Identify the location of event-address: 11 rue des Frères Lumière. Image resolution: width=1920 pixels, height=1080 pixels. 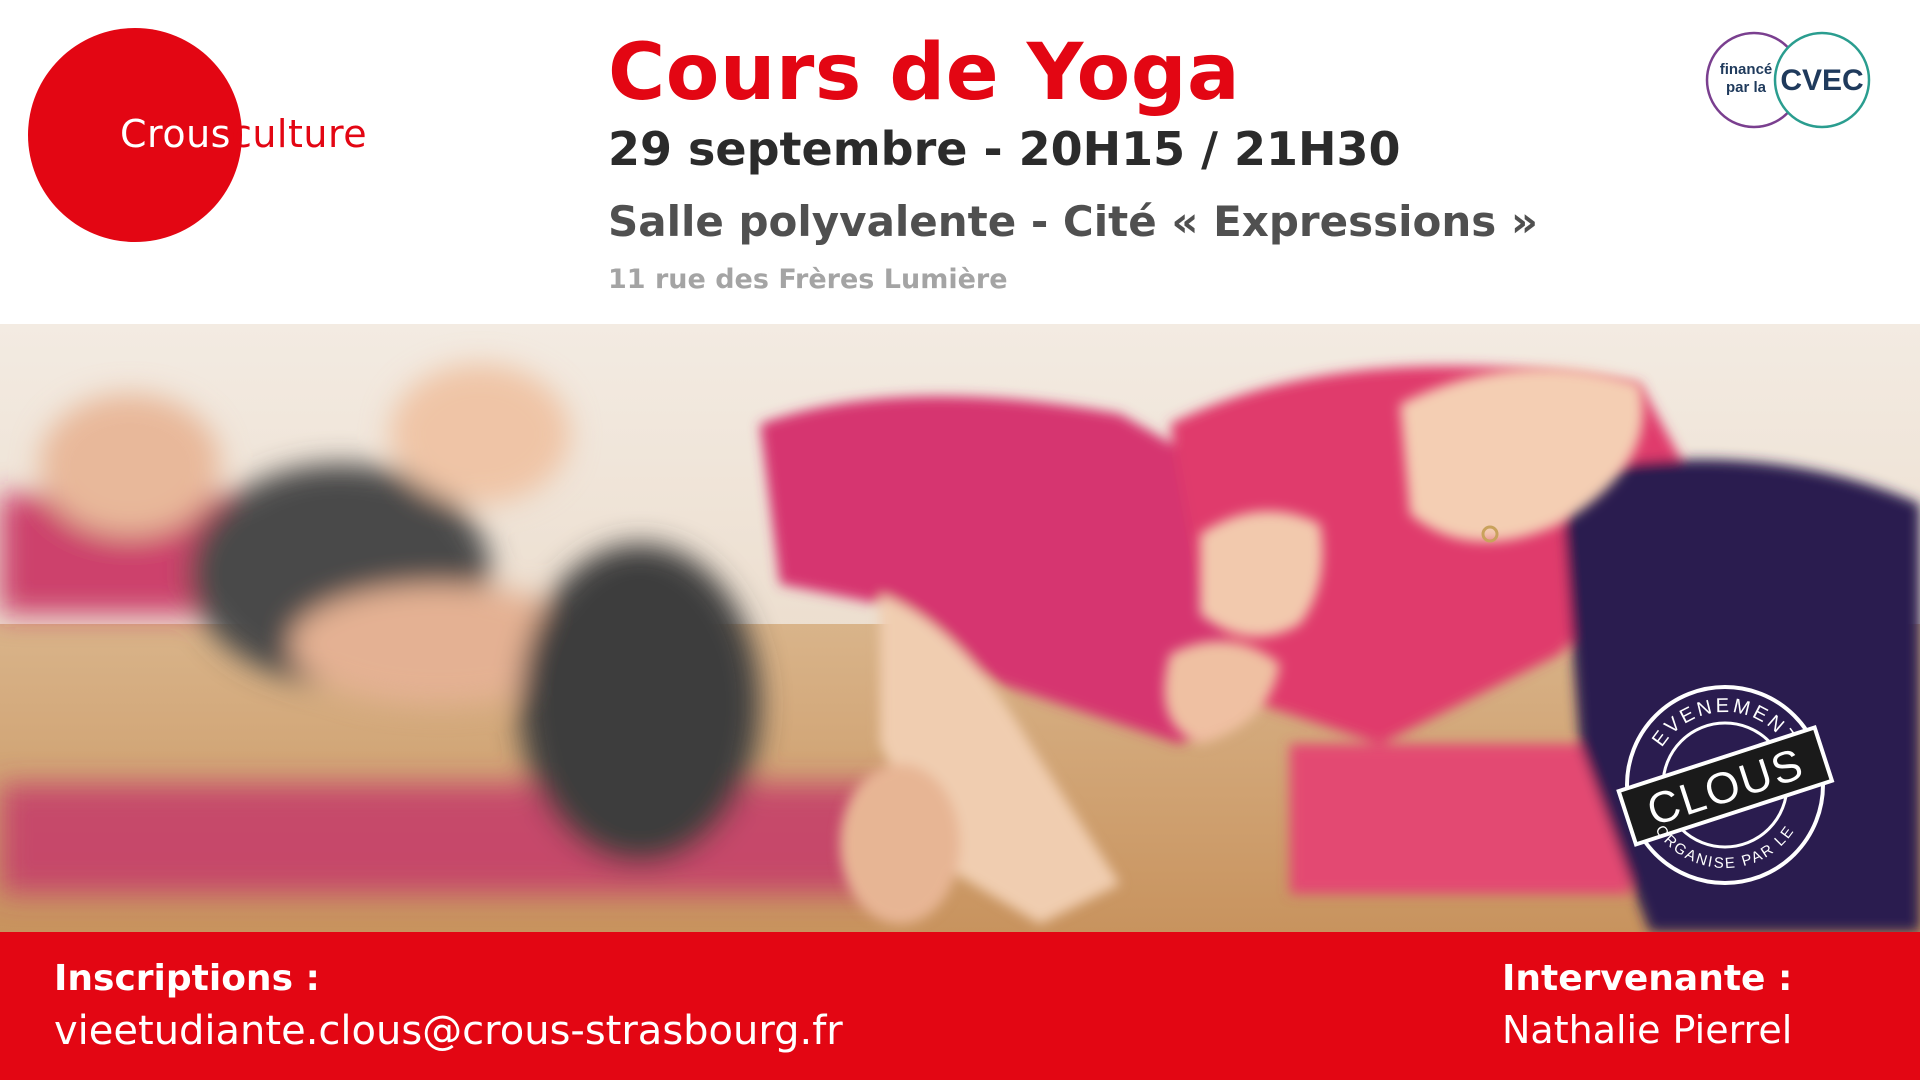
(808, 279).